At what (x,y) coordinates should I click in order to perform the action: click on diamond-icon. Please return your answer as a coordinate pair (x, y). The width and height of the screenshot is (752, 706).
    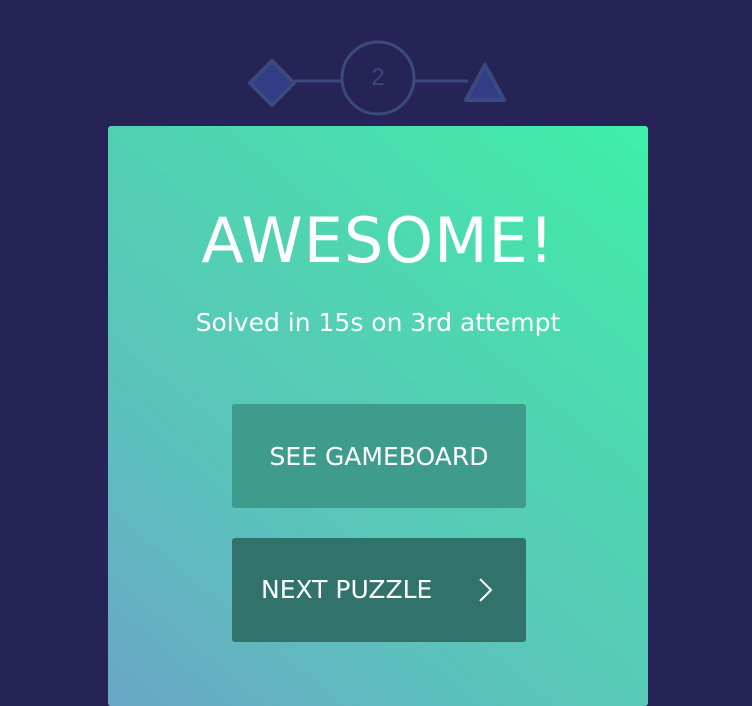
    Looking at the image, I should click on (272, 83).